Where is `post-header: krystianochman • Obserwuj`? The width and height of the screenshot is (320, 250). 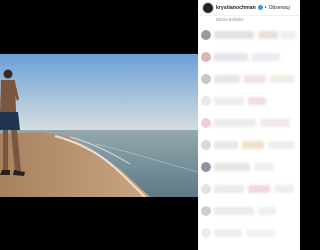 post-header: krystianochman • Obserwuj is located at coordinates (249, 8).